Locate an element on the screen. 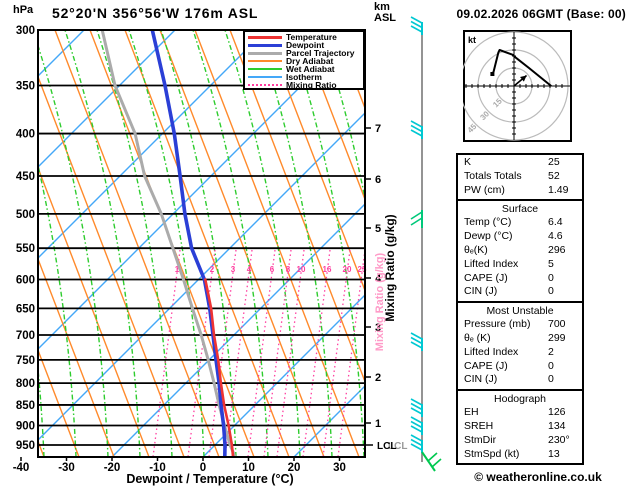 This screenshot has width=629, height=486. km-tick-label: 7 is located at coordinates (378, 129).